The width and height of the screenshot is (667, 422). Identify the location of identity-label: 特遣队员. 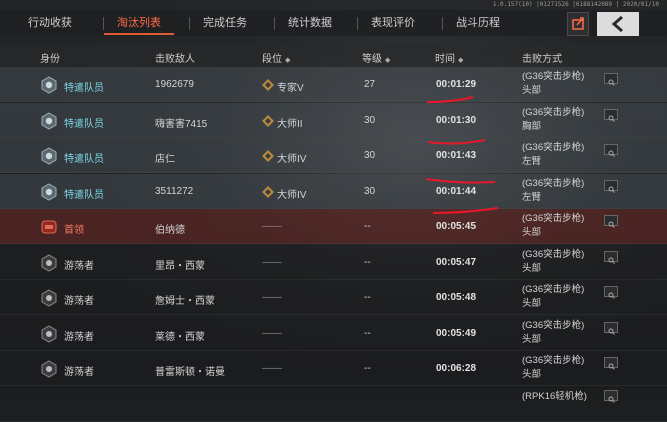
(84, 195).